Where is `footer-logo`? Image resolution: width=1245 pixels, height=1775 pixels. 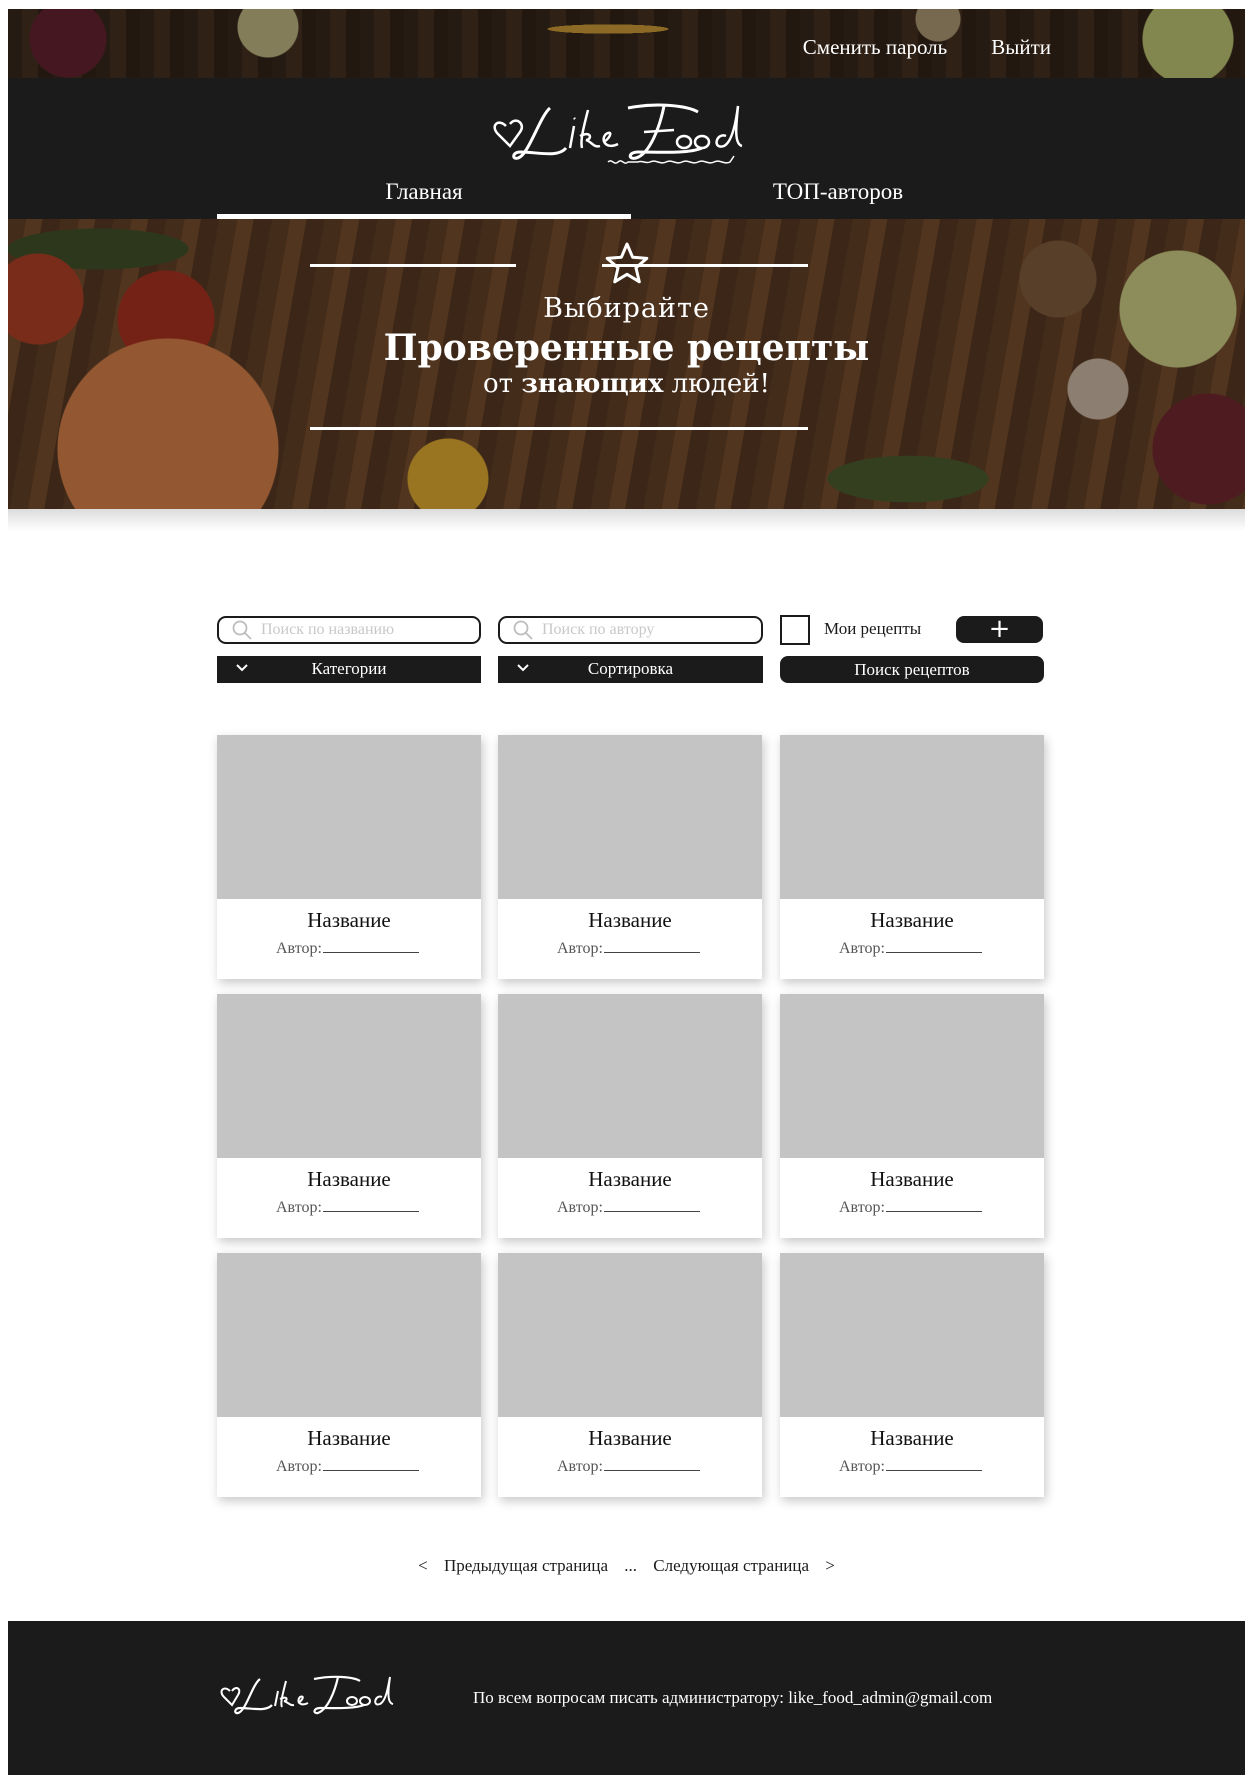
footer-logo is located at coordinates (318, 1697).